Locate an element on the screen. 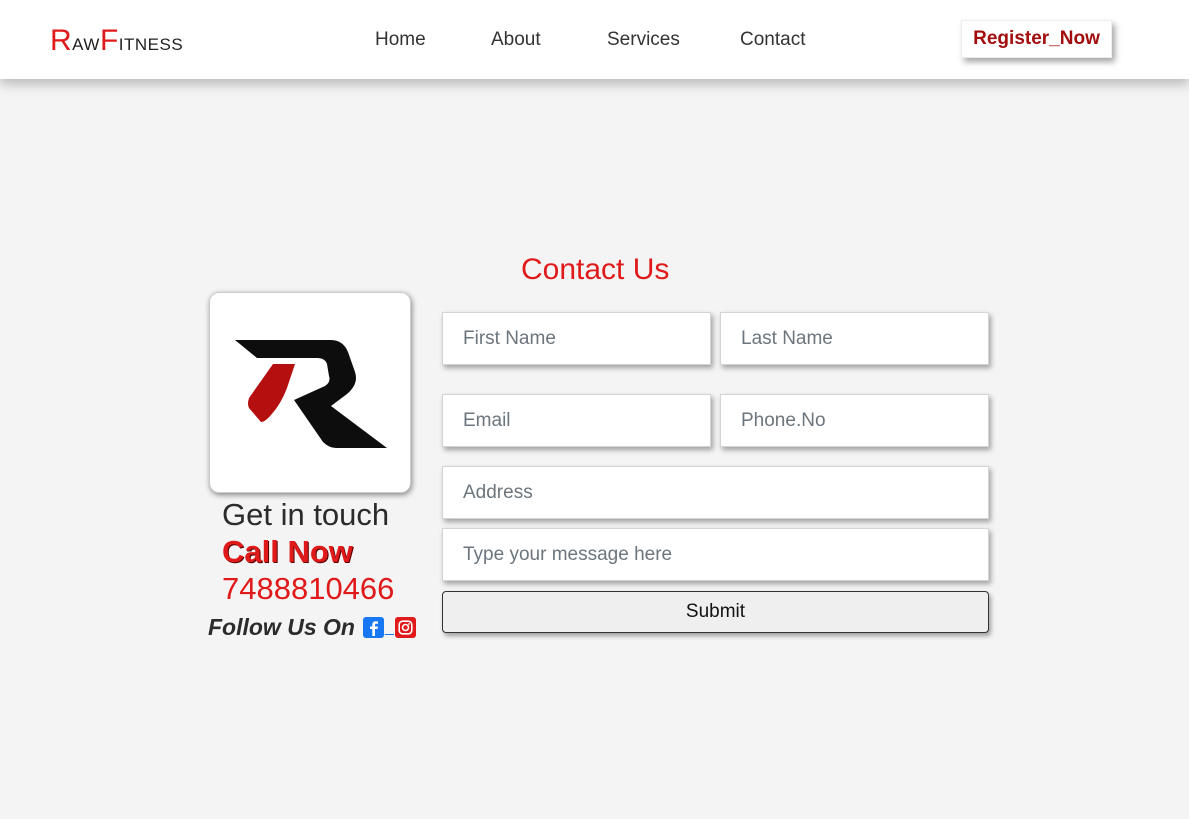  last-name-field is located at coordinates (854, 338).